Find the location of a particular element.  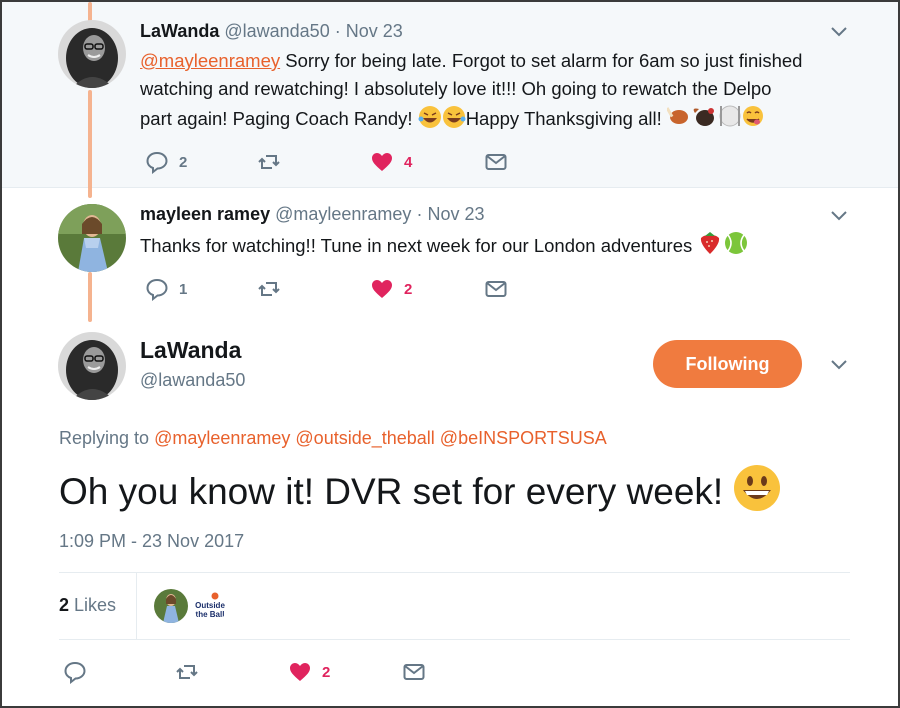

tweet-stats: 2 Likes Outside the Ball is located at coordinates (454, 606).